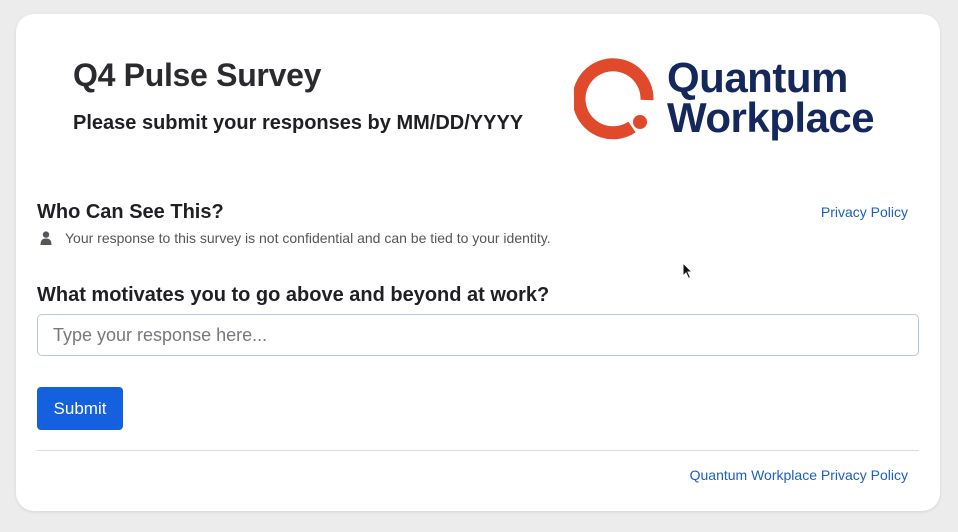  What do you see at coordinates (757, 77) in the screenshot?
I see `logo-line-1: Quantum` at bounding box center [757, 77].